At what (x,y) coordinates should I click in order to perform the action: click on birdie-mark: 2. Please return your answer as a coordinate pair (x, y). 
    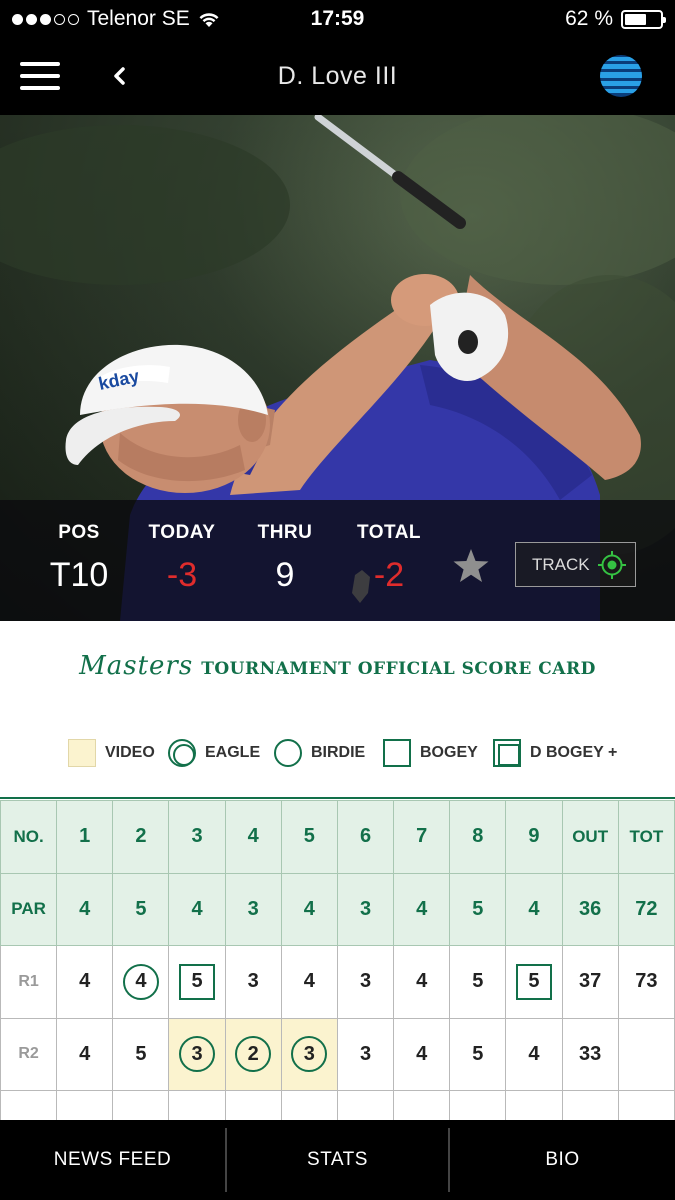
    Looking at the image, I should click on (253, 1054).